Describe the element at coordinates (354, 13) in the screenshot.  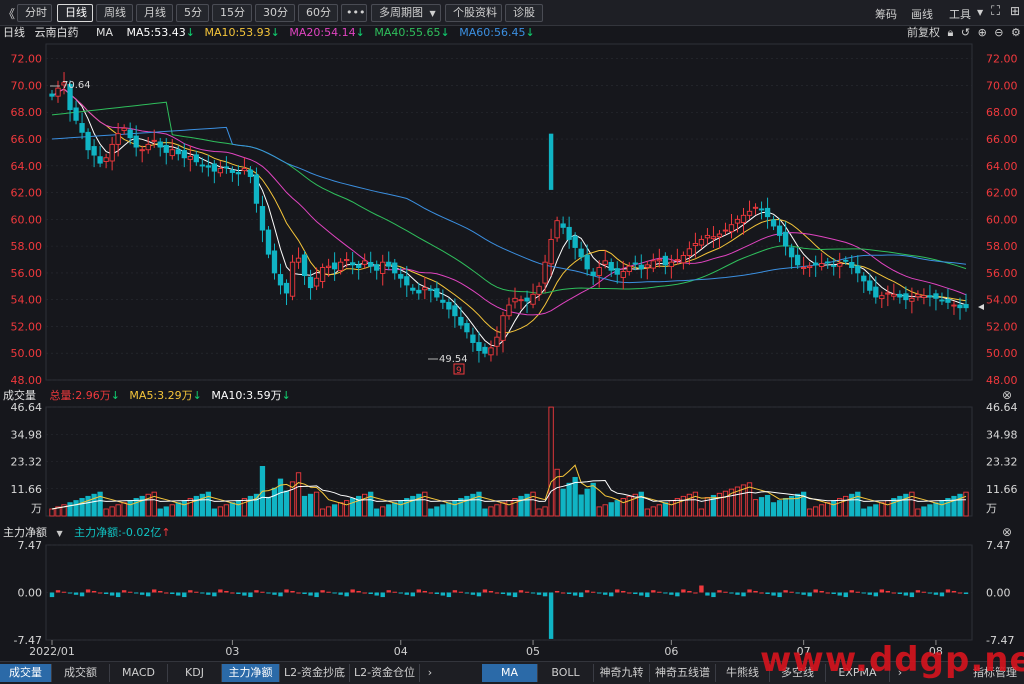
I see `more-periods-button: •••` at that location.